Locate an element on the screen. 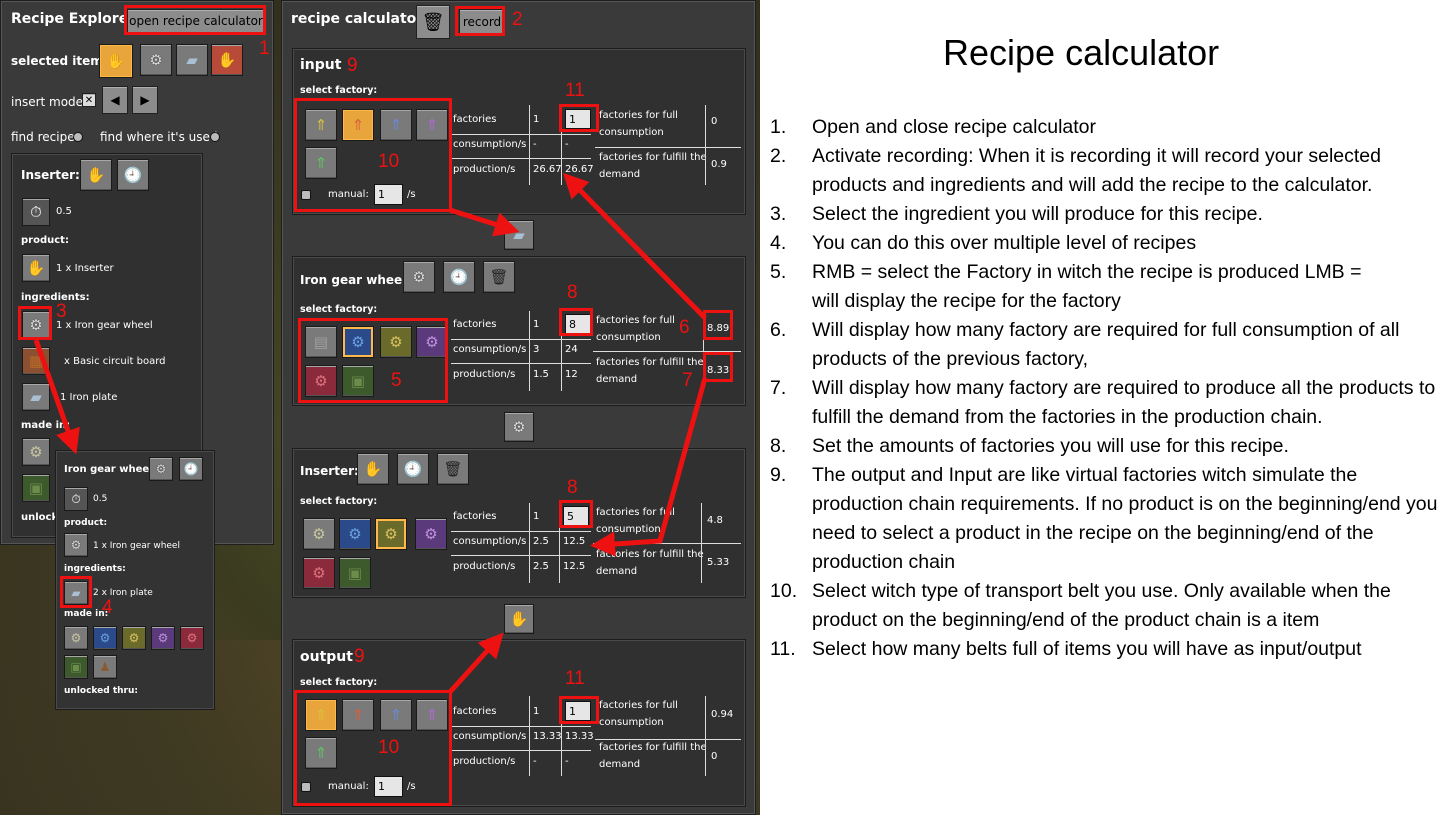  history-gear-icon: ⚙ is located at coordinates (156, 60).